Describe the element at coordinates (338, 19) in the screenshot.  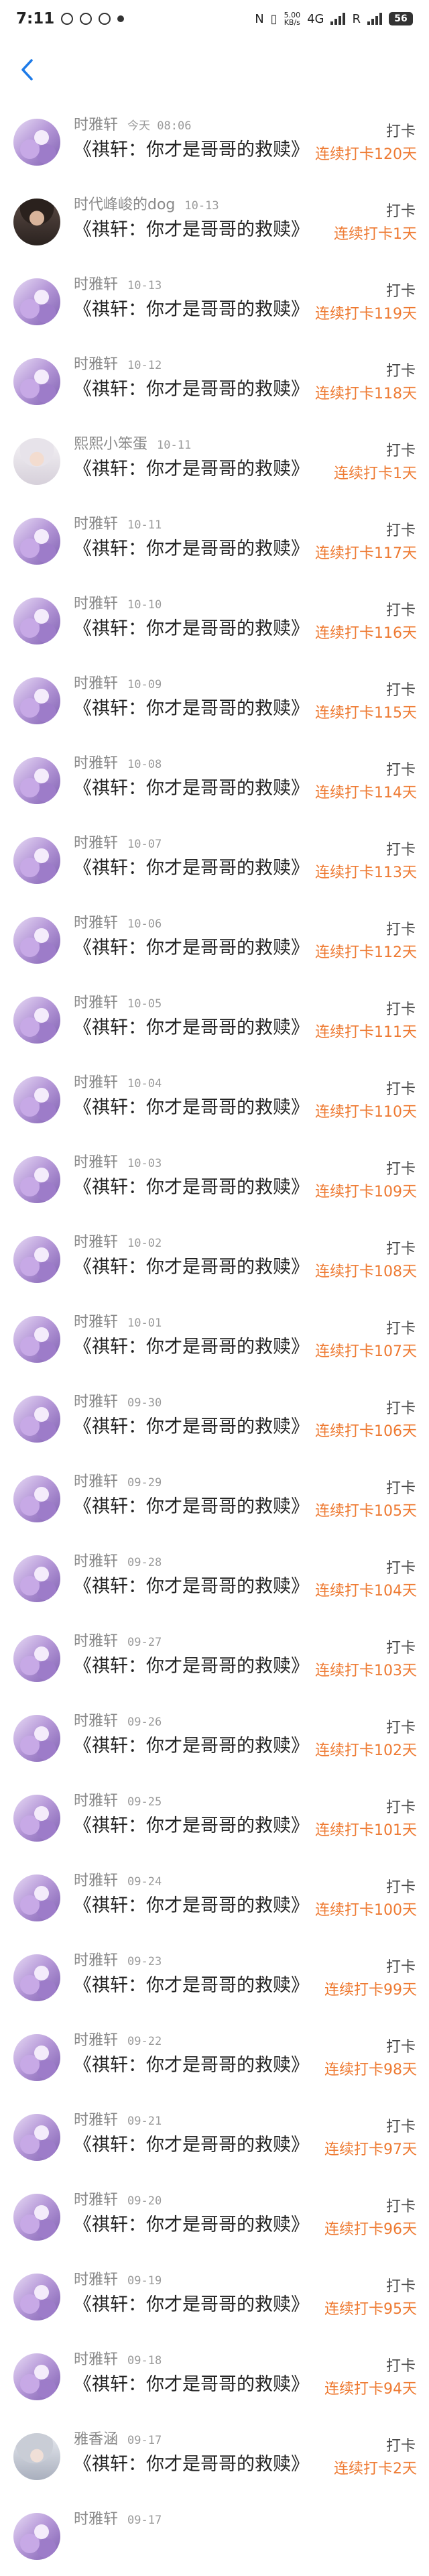
I see `signal-icon` at that location.